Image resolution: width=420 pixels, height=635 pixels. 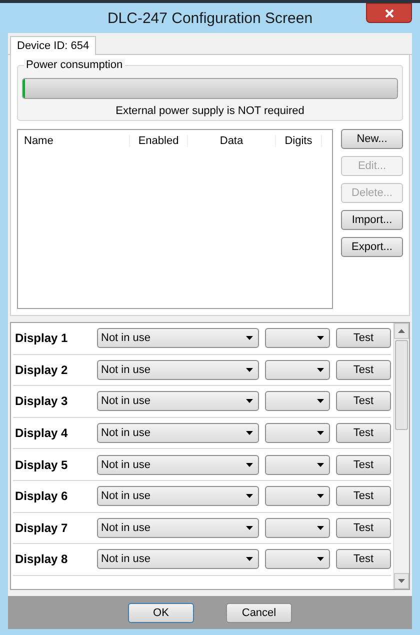 What do you see at coordinates (74, 141) in the screenshot?
I see `column-header: Name` at bounding box center [74, 141].